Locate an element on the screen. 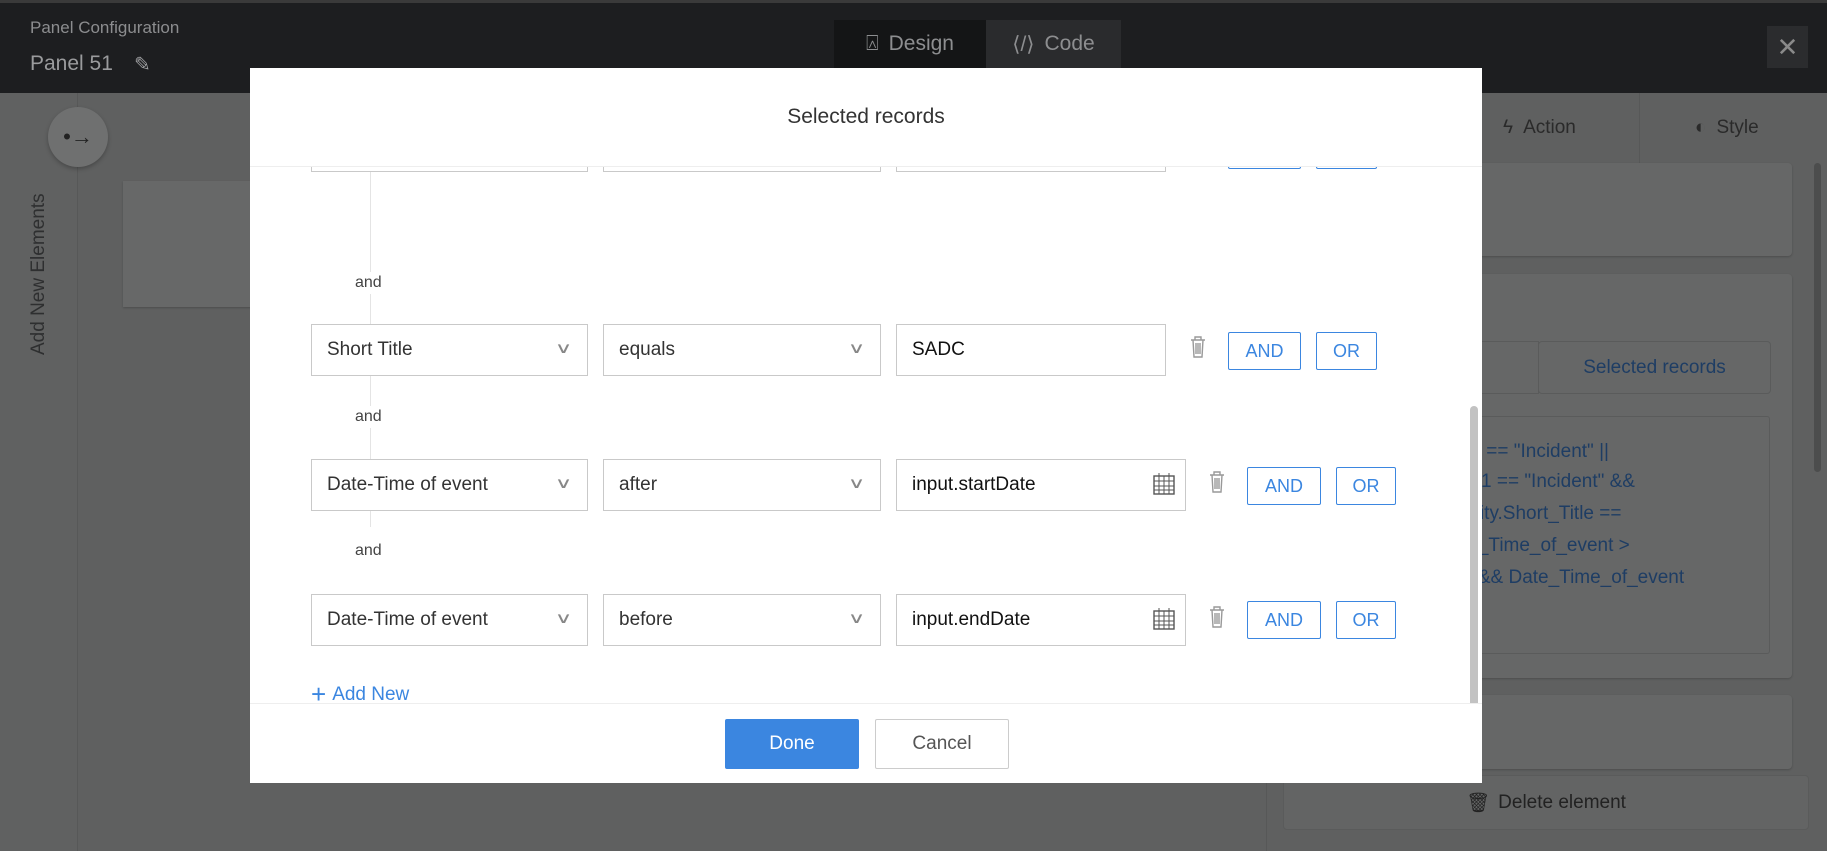  close-button: ✕ is located at coordinates (1787, 47).